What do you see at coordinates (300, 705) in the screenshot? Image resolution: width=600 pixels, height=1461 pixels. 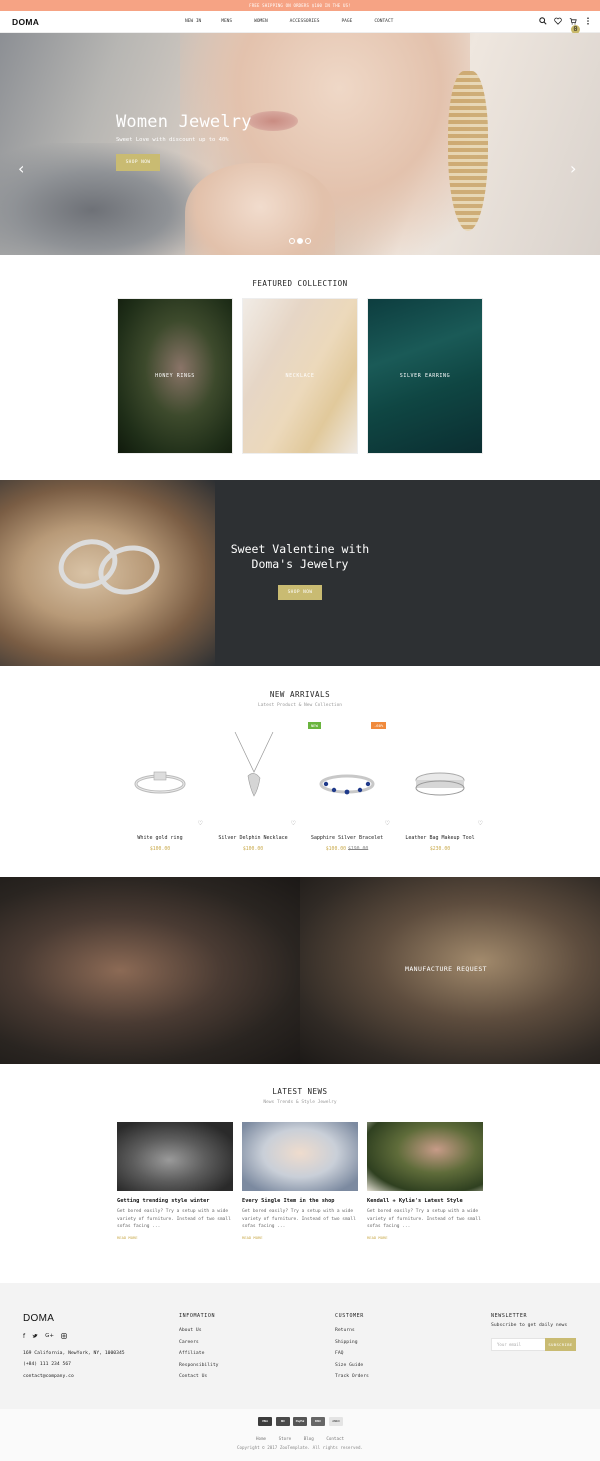 I see `new-arrivals-subtitle: Latest Product & New Collection` at bounding box center [300, 705].